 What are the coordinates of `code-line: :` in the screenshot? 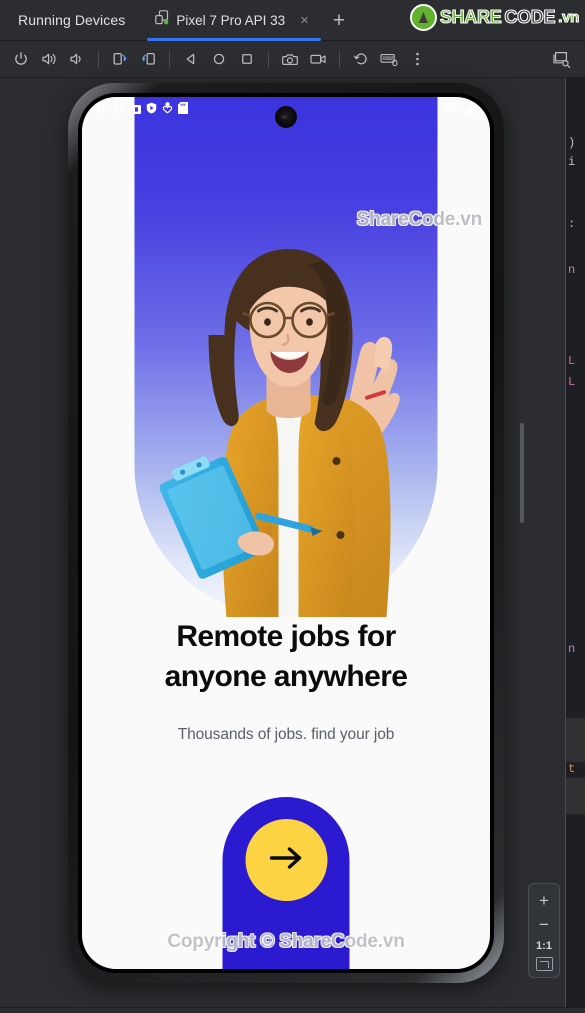 It's located at (572, 224).